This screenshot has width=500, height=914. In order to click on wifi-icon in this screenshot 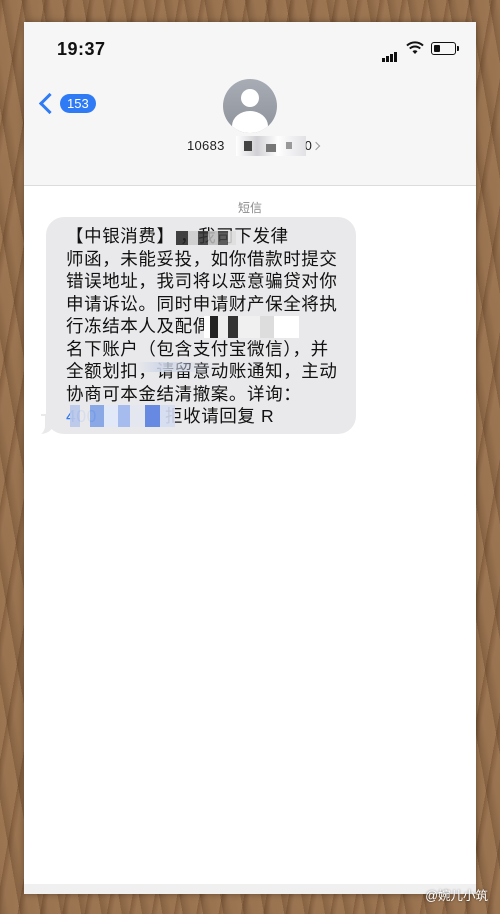, I will do `click(415, 47)`.